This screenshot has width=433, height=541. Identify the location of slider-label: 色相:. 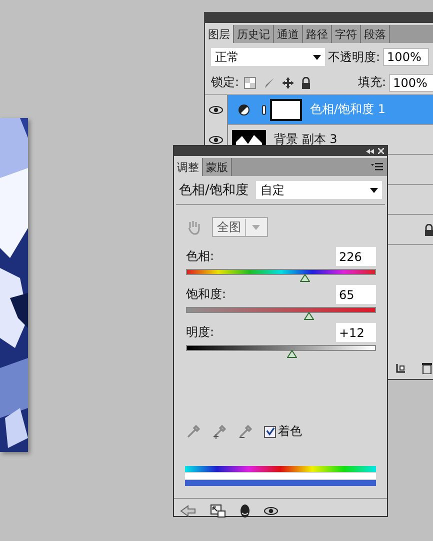
(200, 256).